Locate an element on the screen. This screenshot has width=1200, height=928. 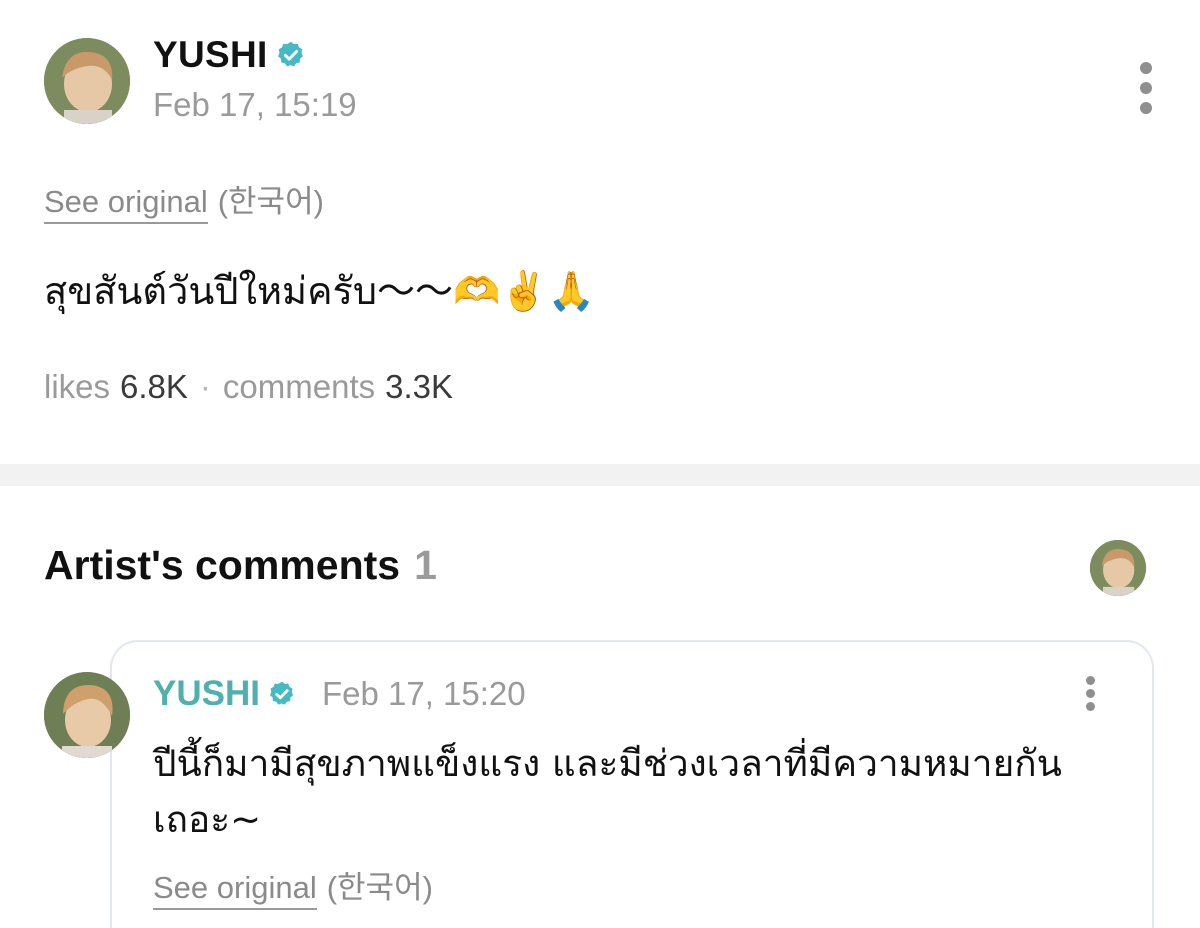
likes-label: likes is located at coordinates (77, 386).